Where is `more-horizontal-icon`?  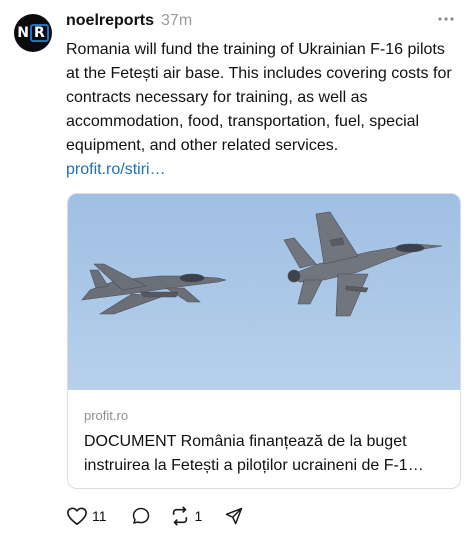
more-horizontal-icon is located at coordinates (446, 19).